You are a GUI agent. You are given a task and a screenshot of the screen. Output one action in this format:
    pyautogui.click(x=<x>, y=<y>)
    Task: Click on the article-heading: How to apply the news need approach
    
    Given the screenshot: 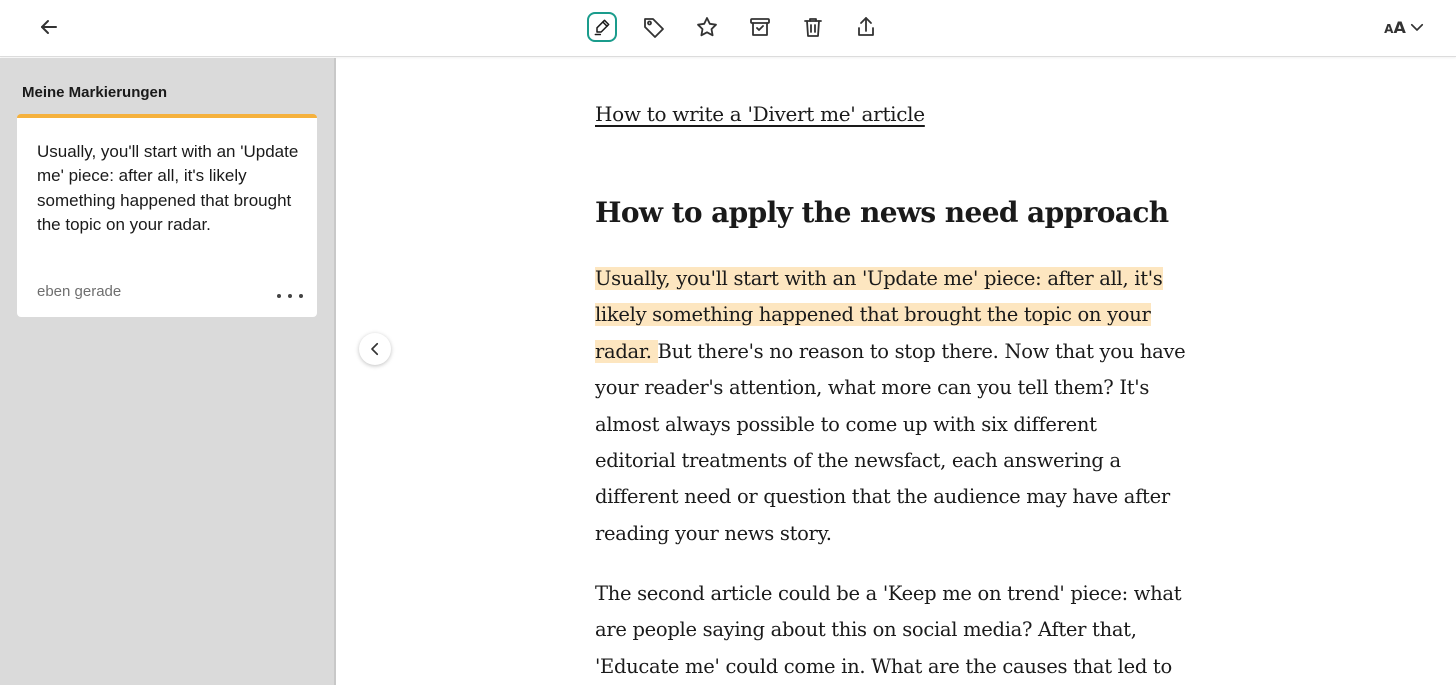 What is the action you would take?
    pyautogui.click(x=882, y=212)
    